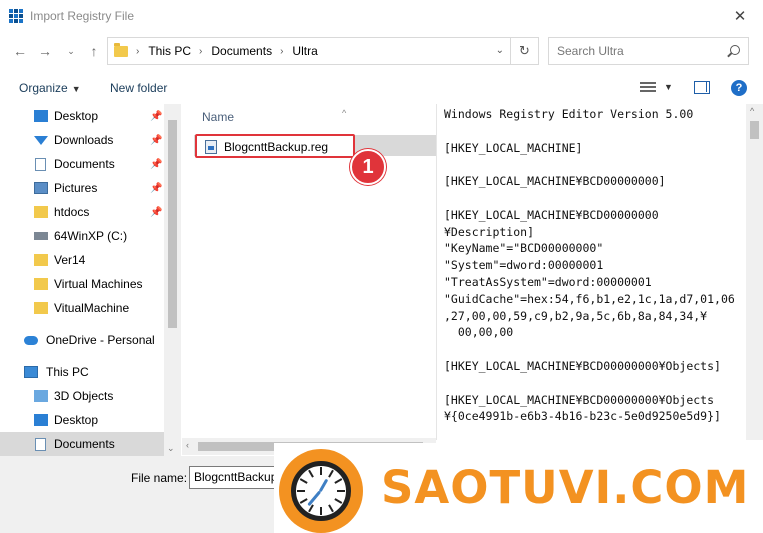 The width and height of the screenshot is (763, 533). Describe the element at coordinates (241, 51) in the screenshot. I see `breadcrumb-documents: Documents` at that location.